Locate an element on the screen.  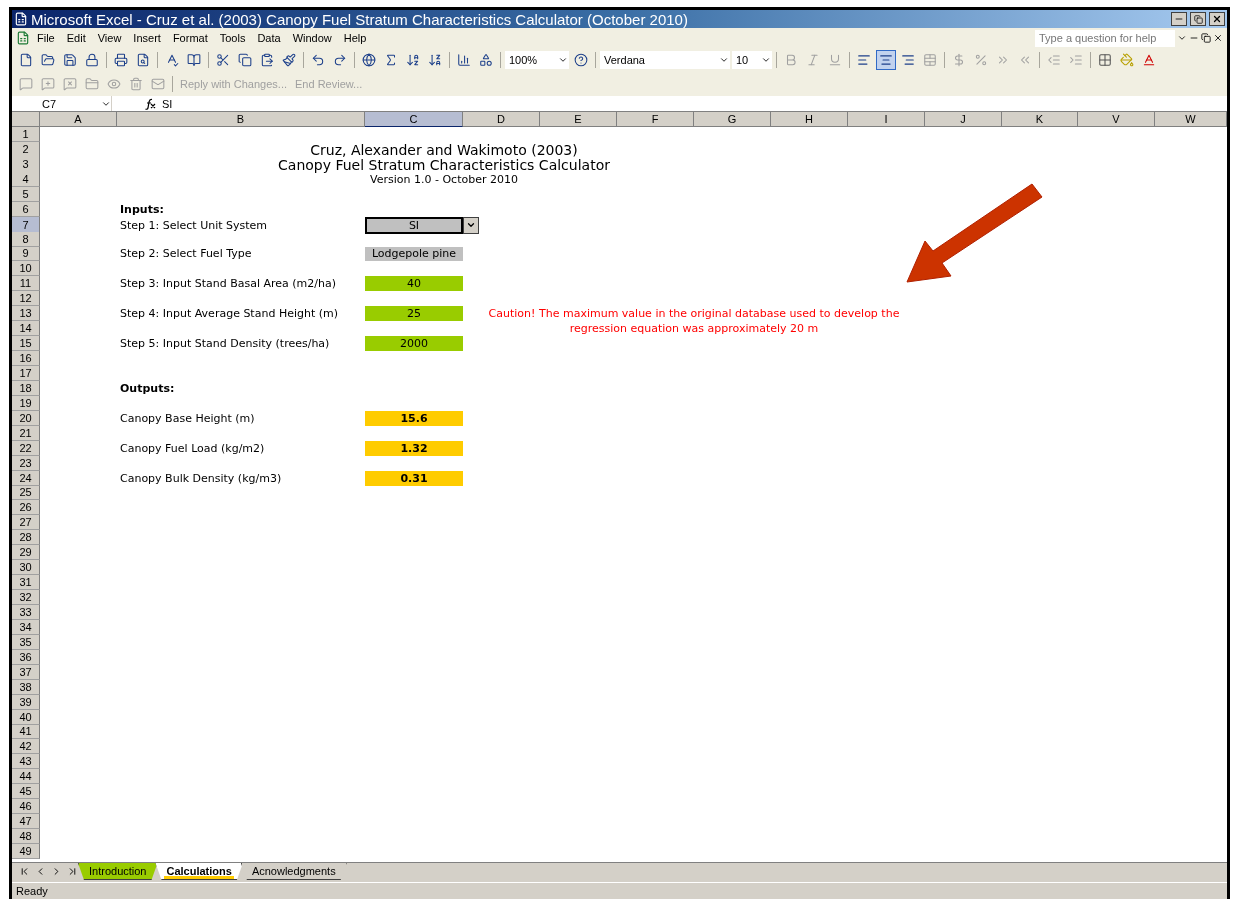
close-icon is located at coordinates (1218, 38).